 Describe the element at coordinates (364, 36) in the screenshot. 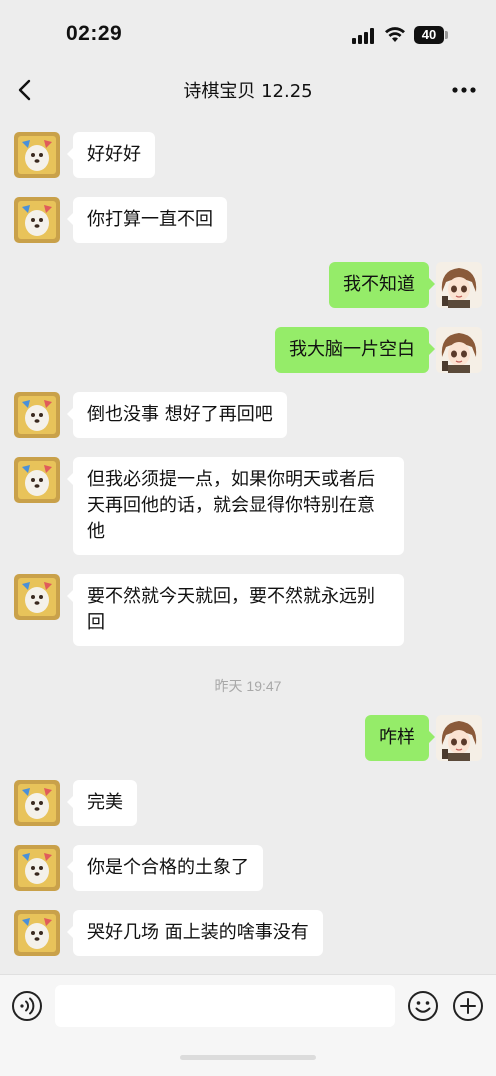

I see `cellular-signal-icon` at that location.